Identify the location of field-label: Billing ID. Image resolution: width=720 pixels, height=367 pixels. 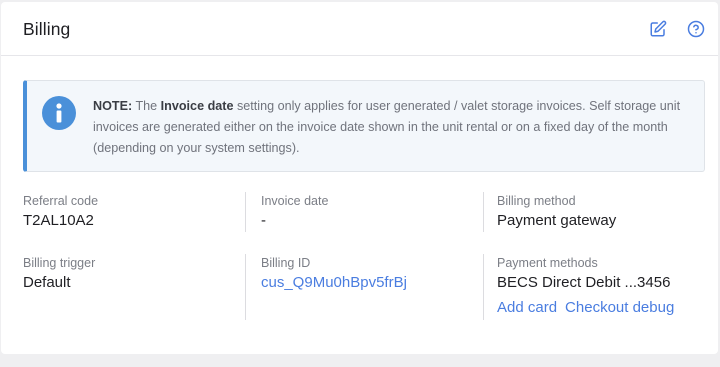
(286, 263).